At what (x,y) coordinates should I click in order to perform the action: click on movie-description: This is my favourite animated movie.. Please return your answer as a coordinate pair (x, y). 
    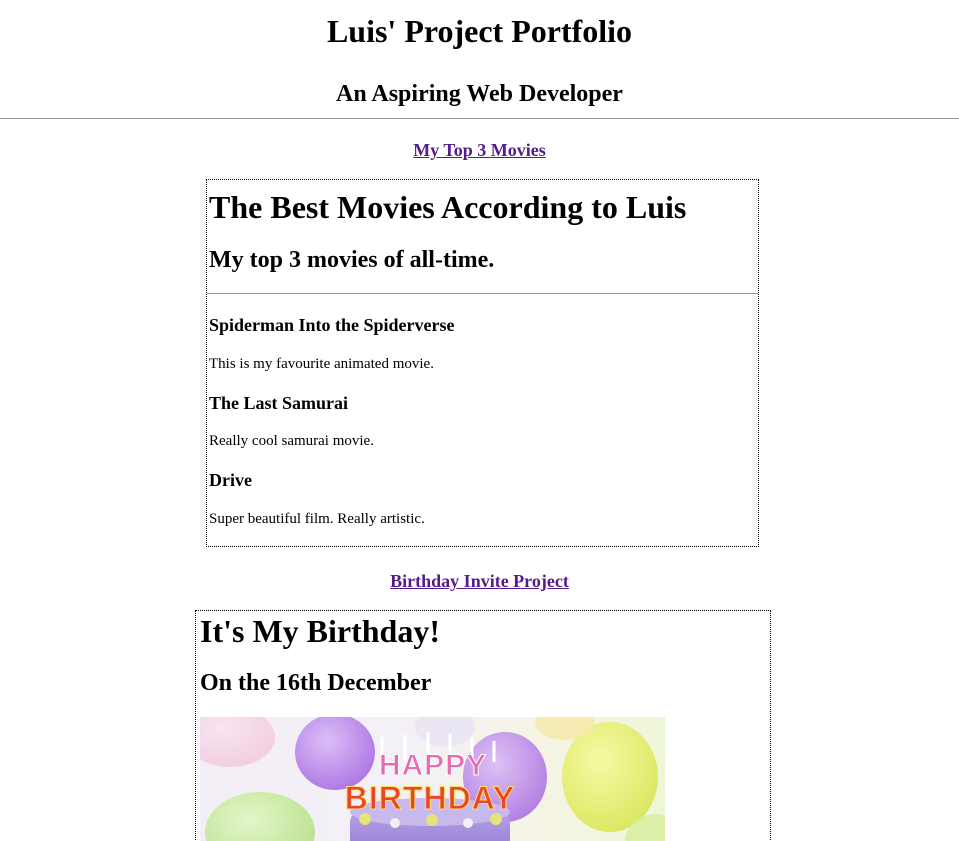
    Looking at the image, I should click on (321, 364).